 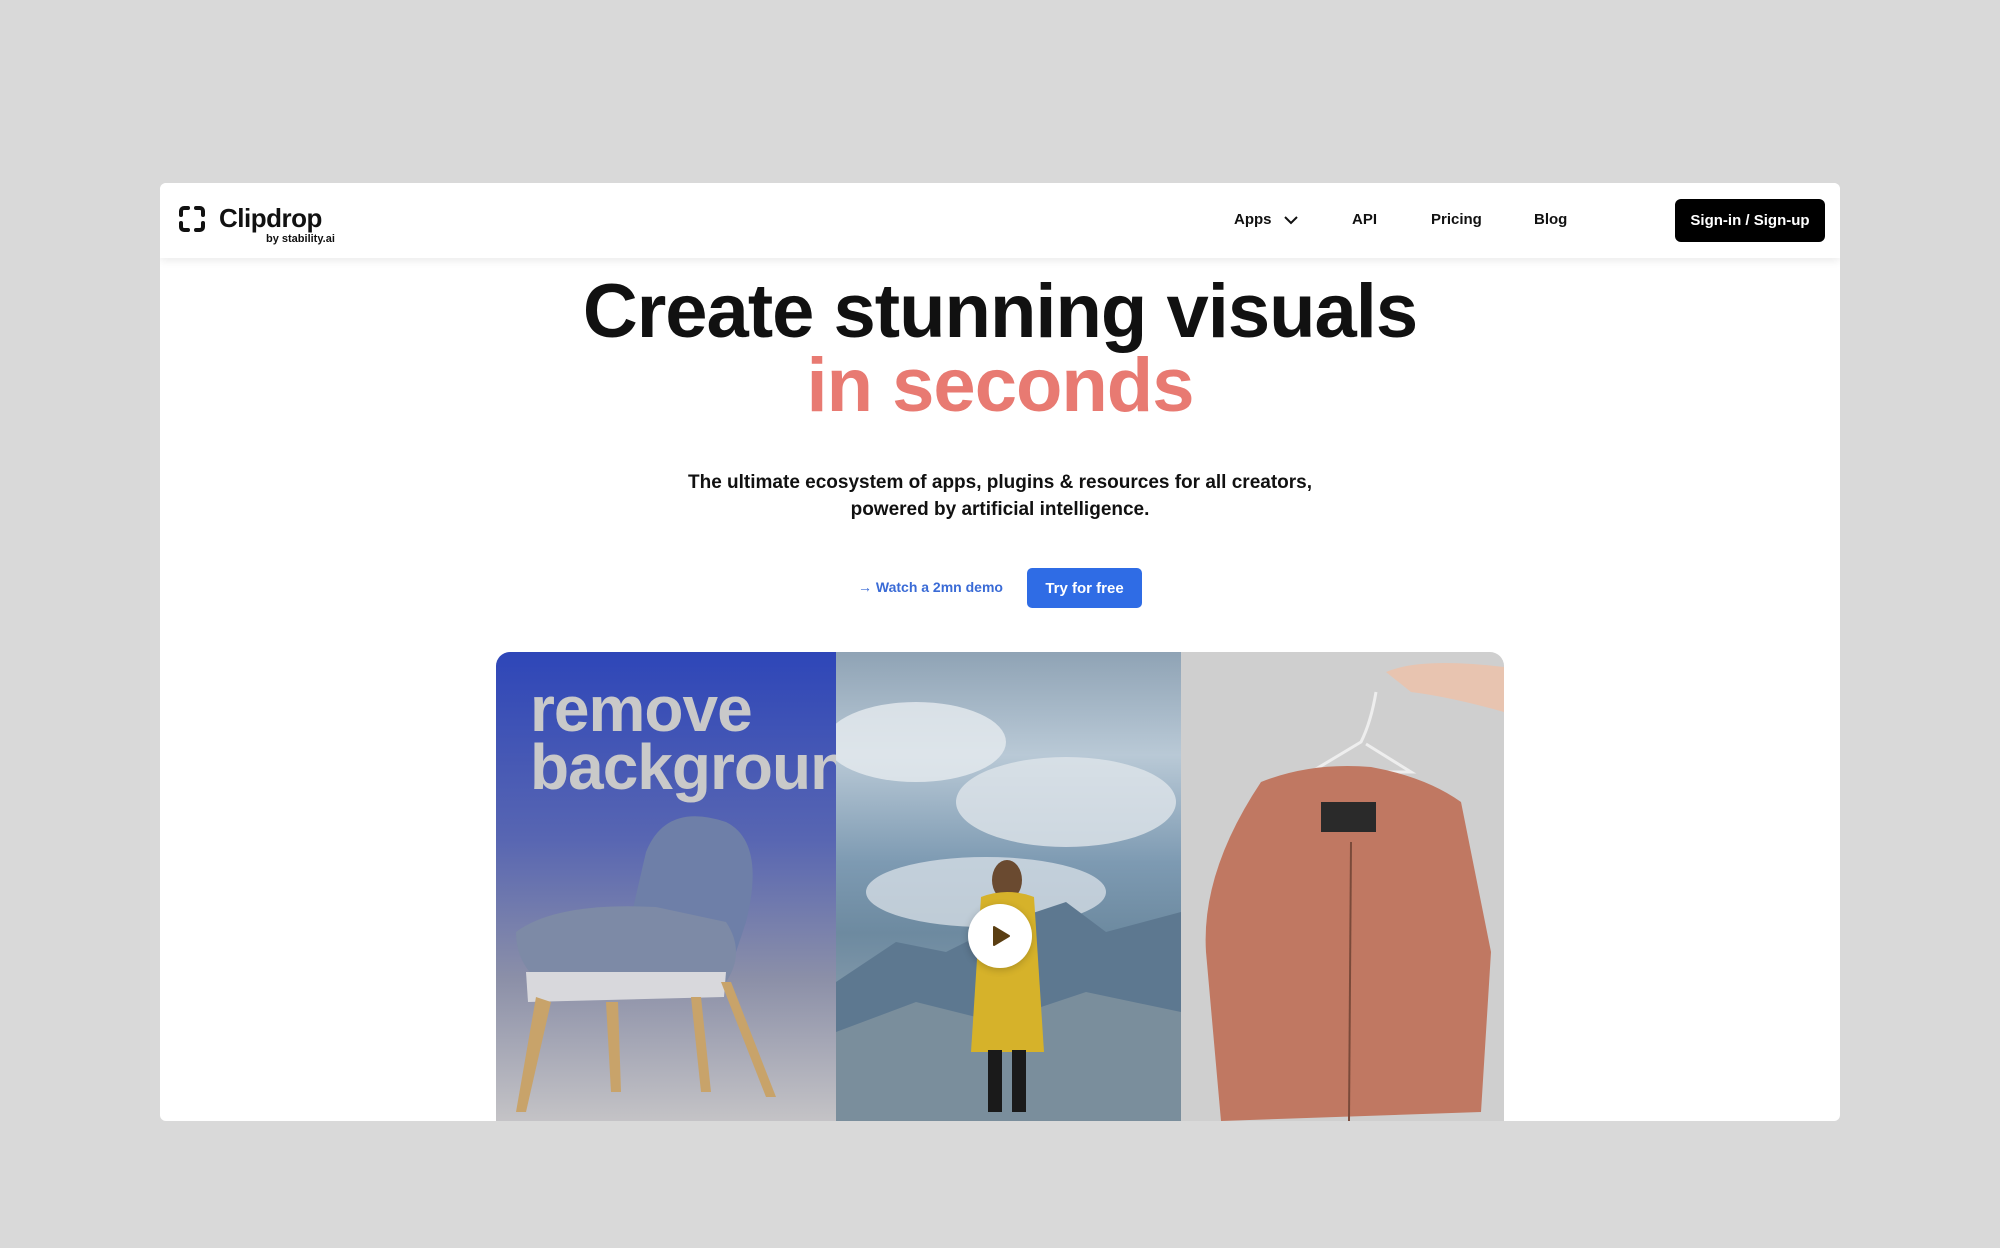 What do you see at coordinates (1253, 219) in the screenshot?
I see `nav-apps-label: Apps` at bounding box center [1253, 219].